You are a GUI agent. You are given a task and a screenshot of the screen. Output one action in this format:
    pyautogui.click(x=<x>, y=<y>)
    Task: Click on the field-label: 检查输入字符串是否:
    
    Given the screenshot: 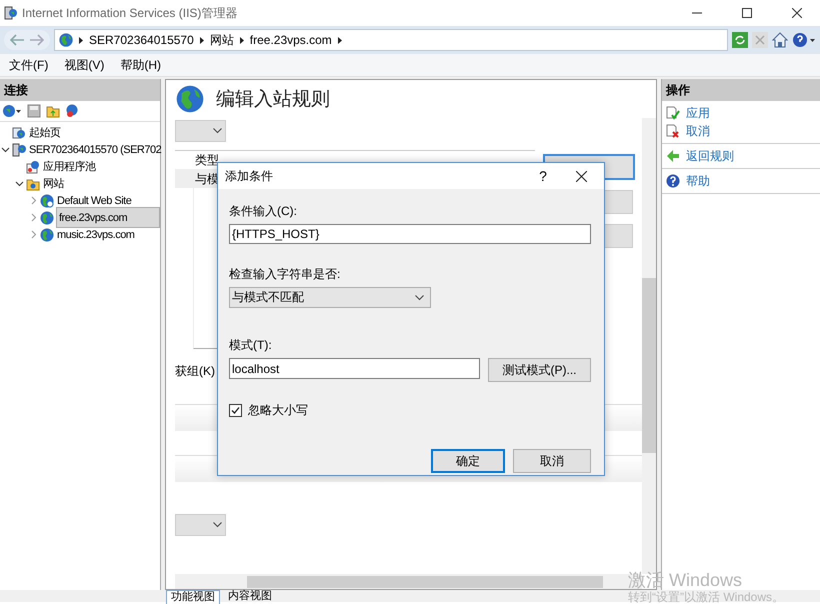 What is the action you would take?
    pyautogui.click(x=285, y=274)
    